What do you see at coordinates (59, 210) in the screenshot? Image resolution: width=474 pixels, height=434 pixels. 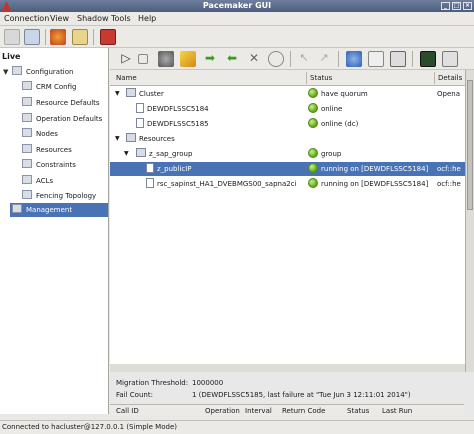 I see `sidebar-item-management: Management` at bounding box center [59, 210].